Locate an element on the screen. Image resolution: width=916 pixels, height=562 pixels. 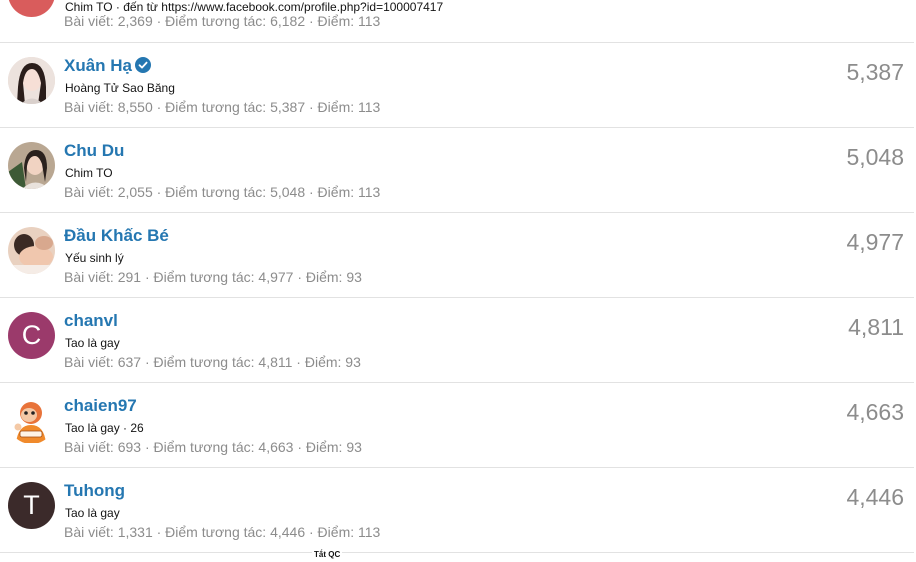
member-title: Tao là gay · 26 is located at coordinates (104, 428).